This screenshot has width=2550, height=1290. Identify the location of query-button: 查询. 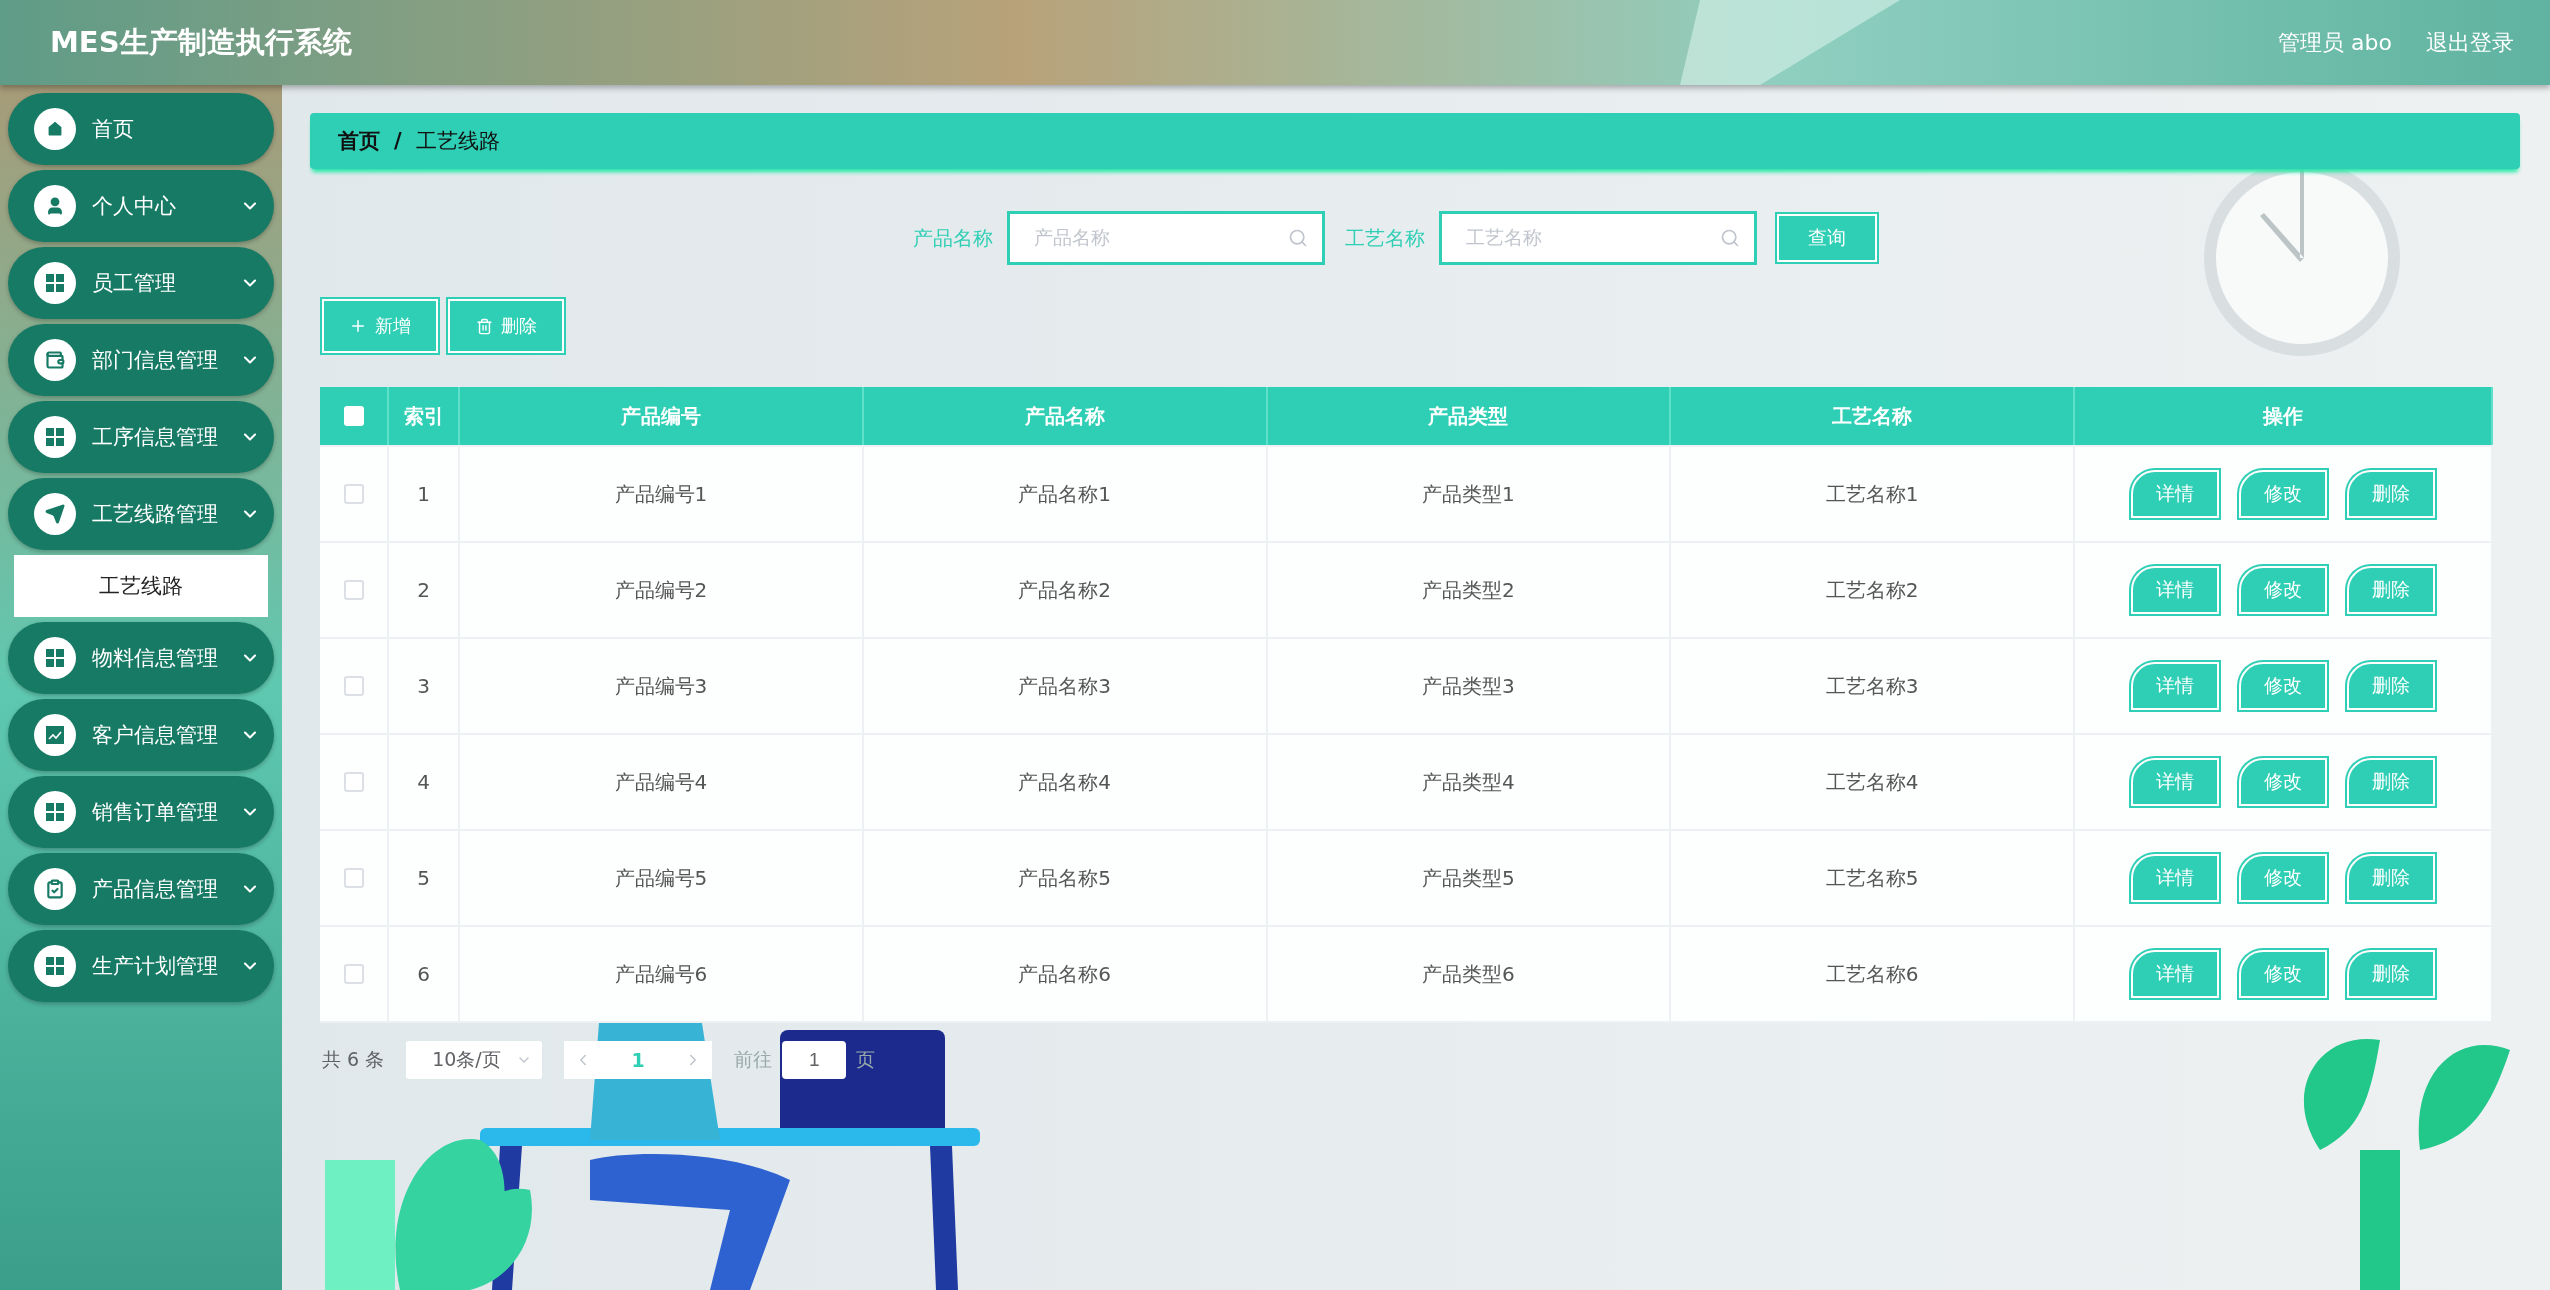
(1827, 238).